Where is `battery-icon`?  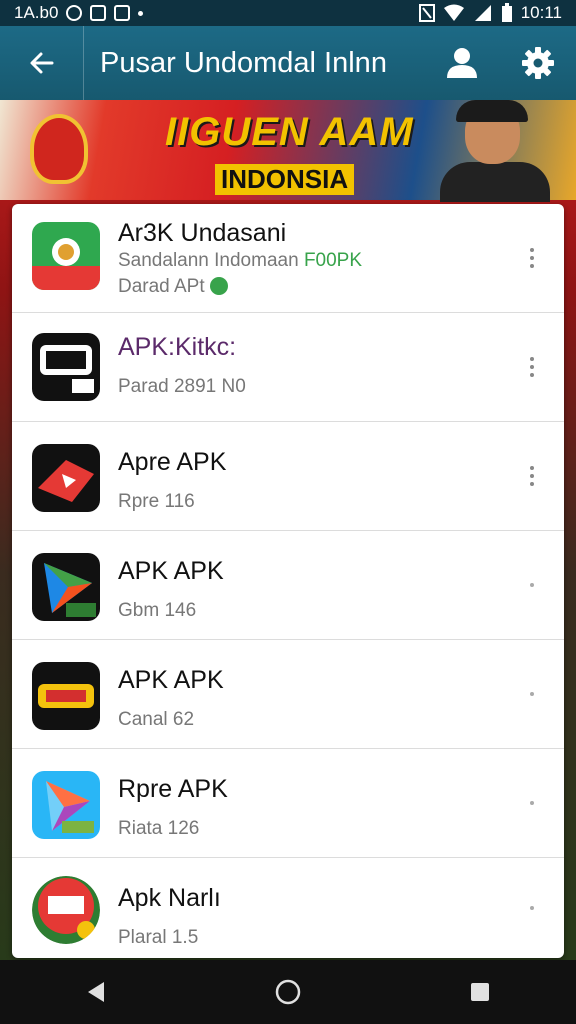
battery-icon is located at coordinates (506, 12).